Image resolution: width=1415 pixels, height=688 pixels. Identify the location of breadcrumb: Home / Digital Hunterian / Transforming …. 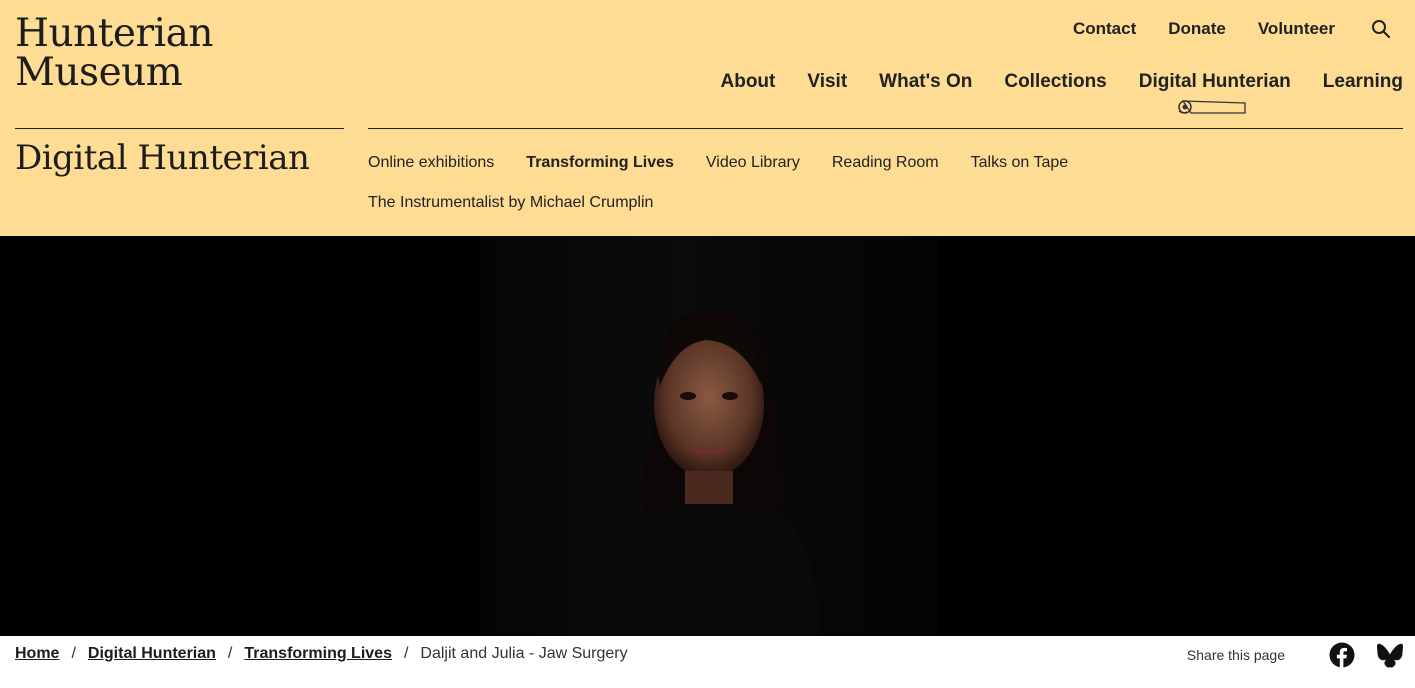
(321, 654).